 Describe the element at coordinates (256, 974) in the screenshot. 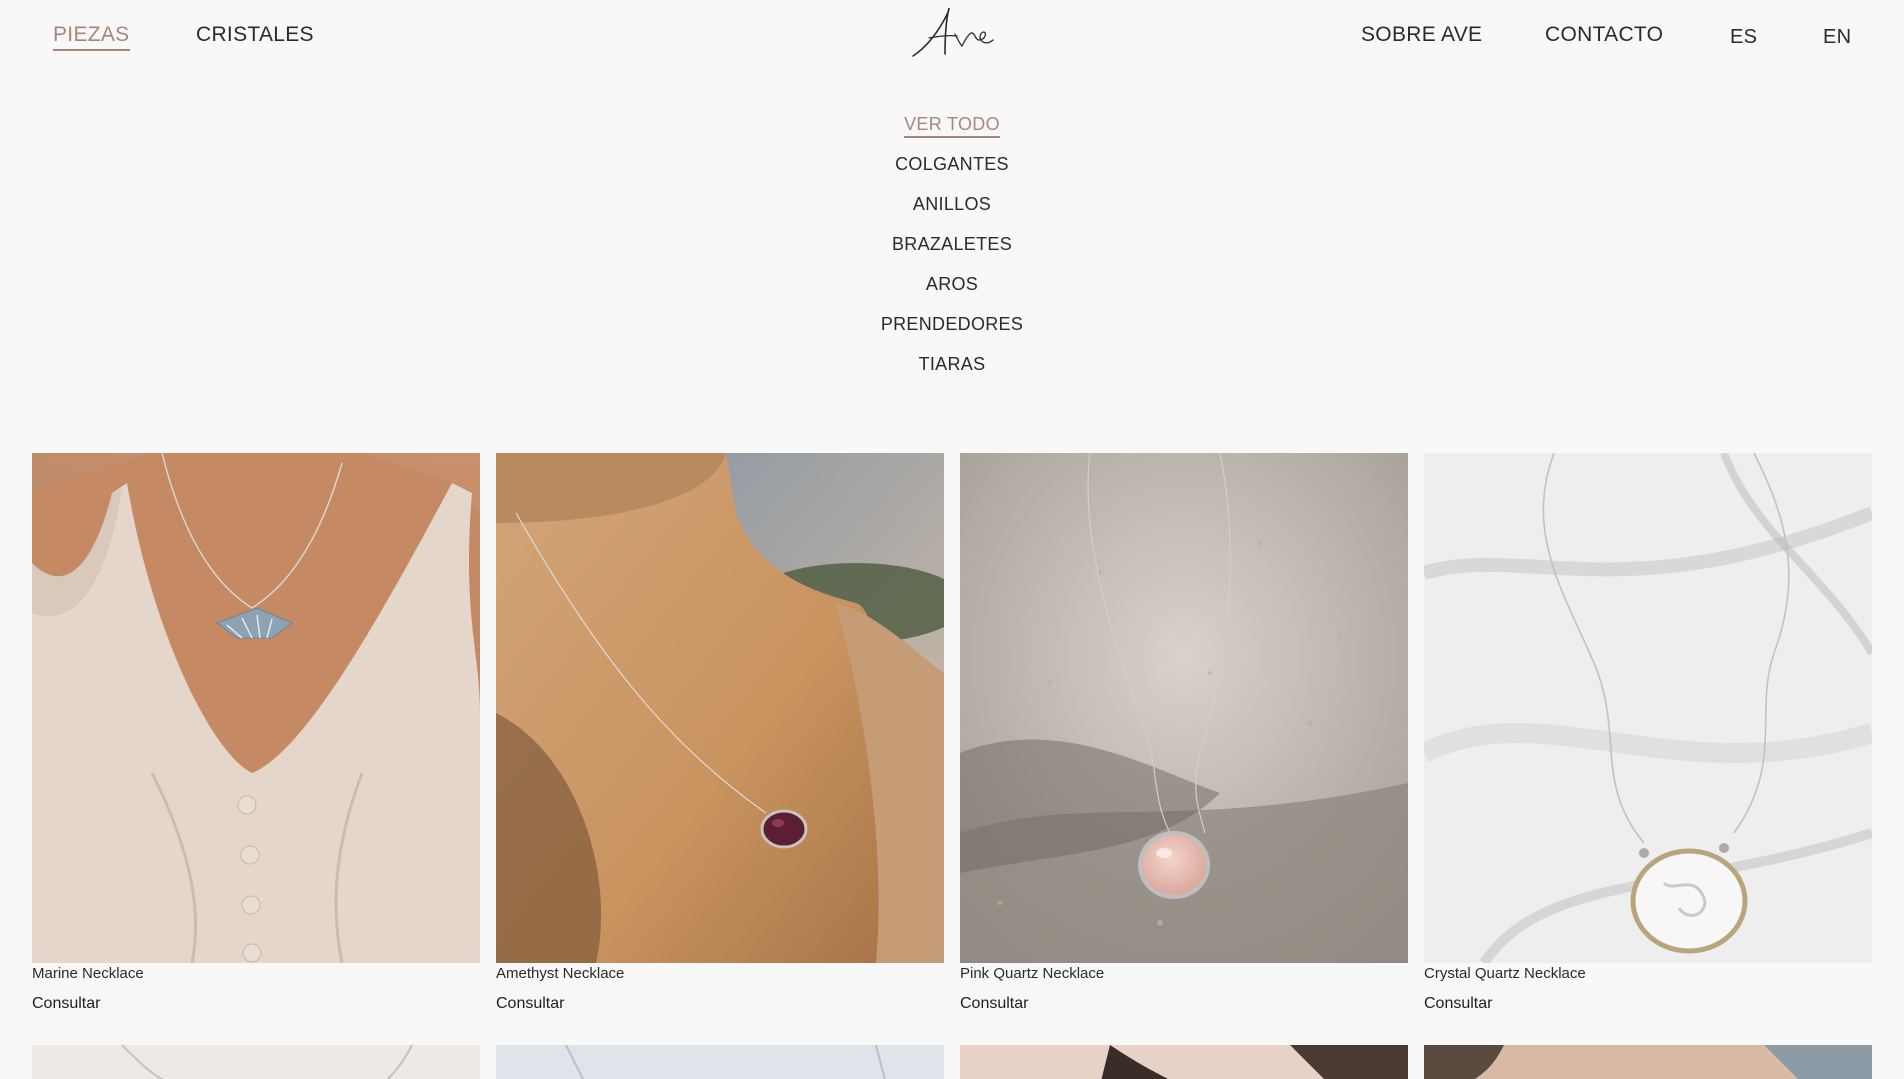

I see `product-name: Marine Necklace` at that location.